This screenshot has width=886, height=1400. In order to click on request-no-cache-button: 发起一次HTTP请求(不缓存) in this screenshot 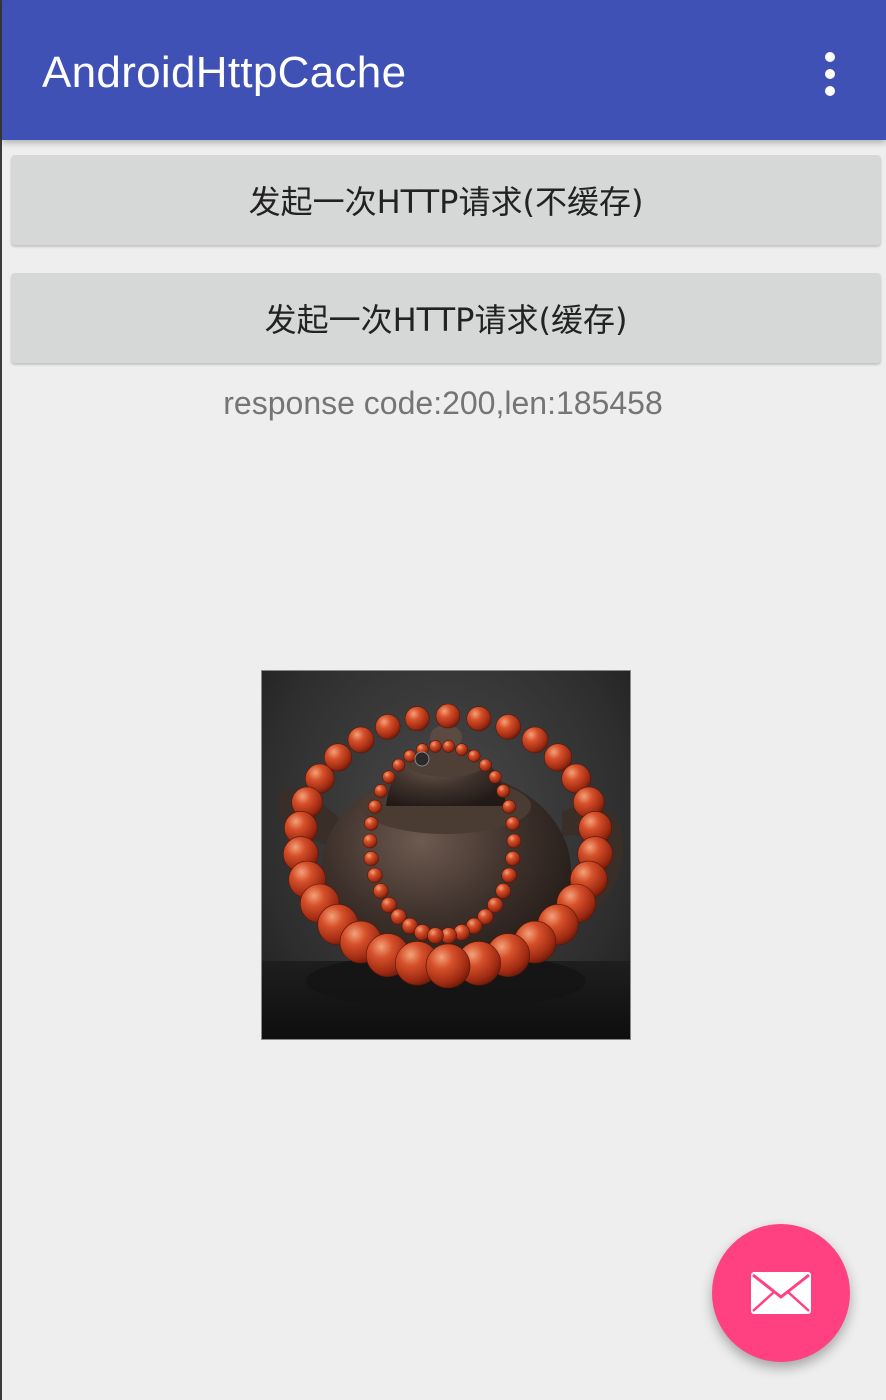, I will do `click(446, 200)`.